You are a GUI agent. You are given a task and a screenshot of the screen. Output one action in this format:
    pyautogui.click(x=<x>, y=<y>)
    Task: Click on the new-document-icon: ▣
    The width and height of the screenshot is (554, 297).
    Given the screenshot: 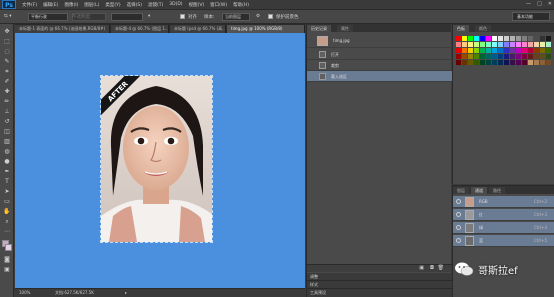 What is the action you would take?
    pyautogui.click(x=421, y=268)
    